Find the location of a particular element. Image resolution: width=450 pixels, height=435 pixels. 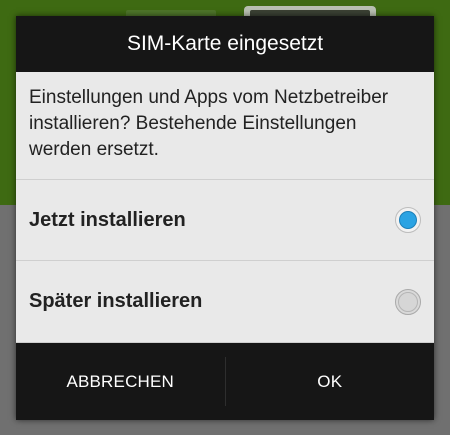

dialog-header: SIM-Karte eingesetzt is located at coordinates (225, 44).